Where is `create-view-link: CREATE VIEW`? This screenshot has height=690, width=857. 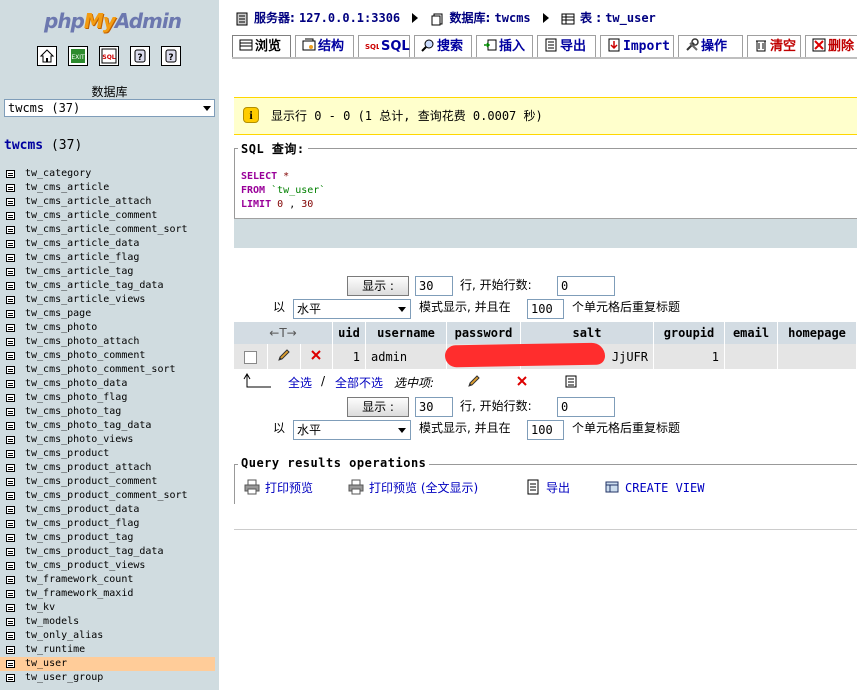 create-view-link: CREATE VIEW is located at coordinates (654, 488).